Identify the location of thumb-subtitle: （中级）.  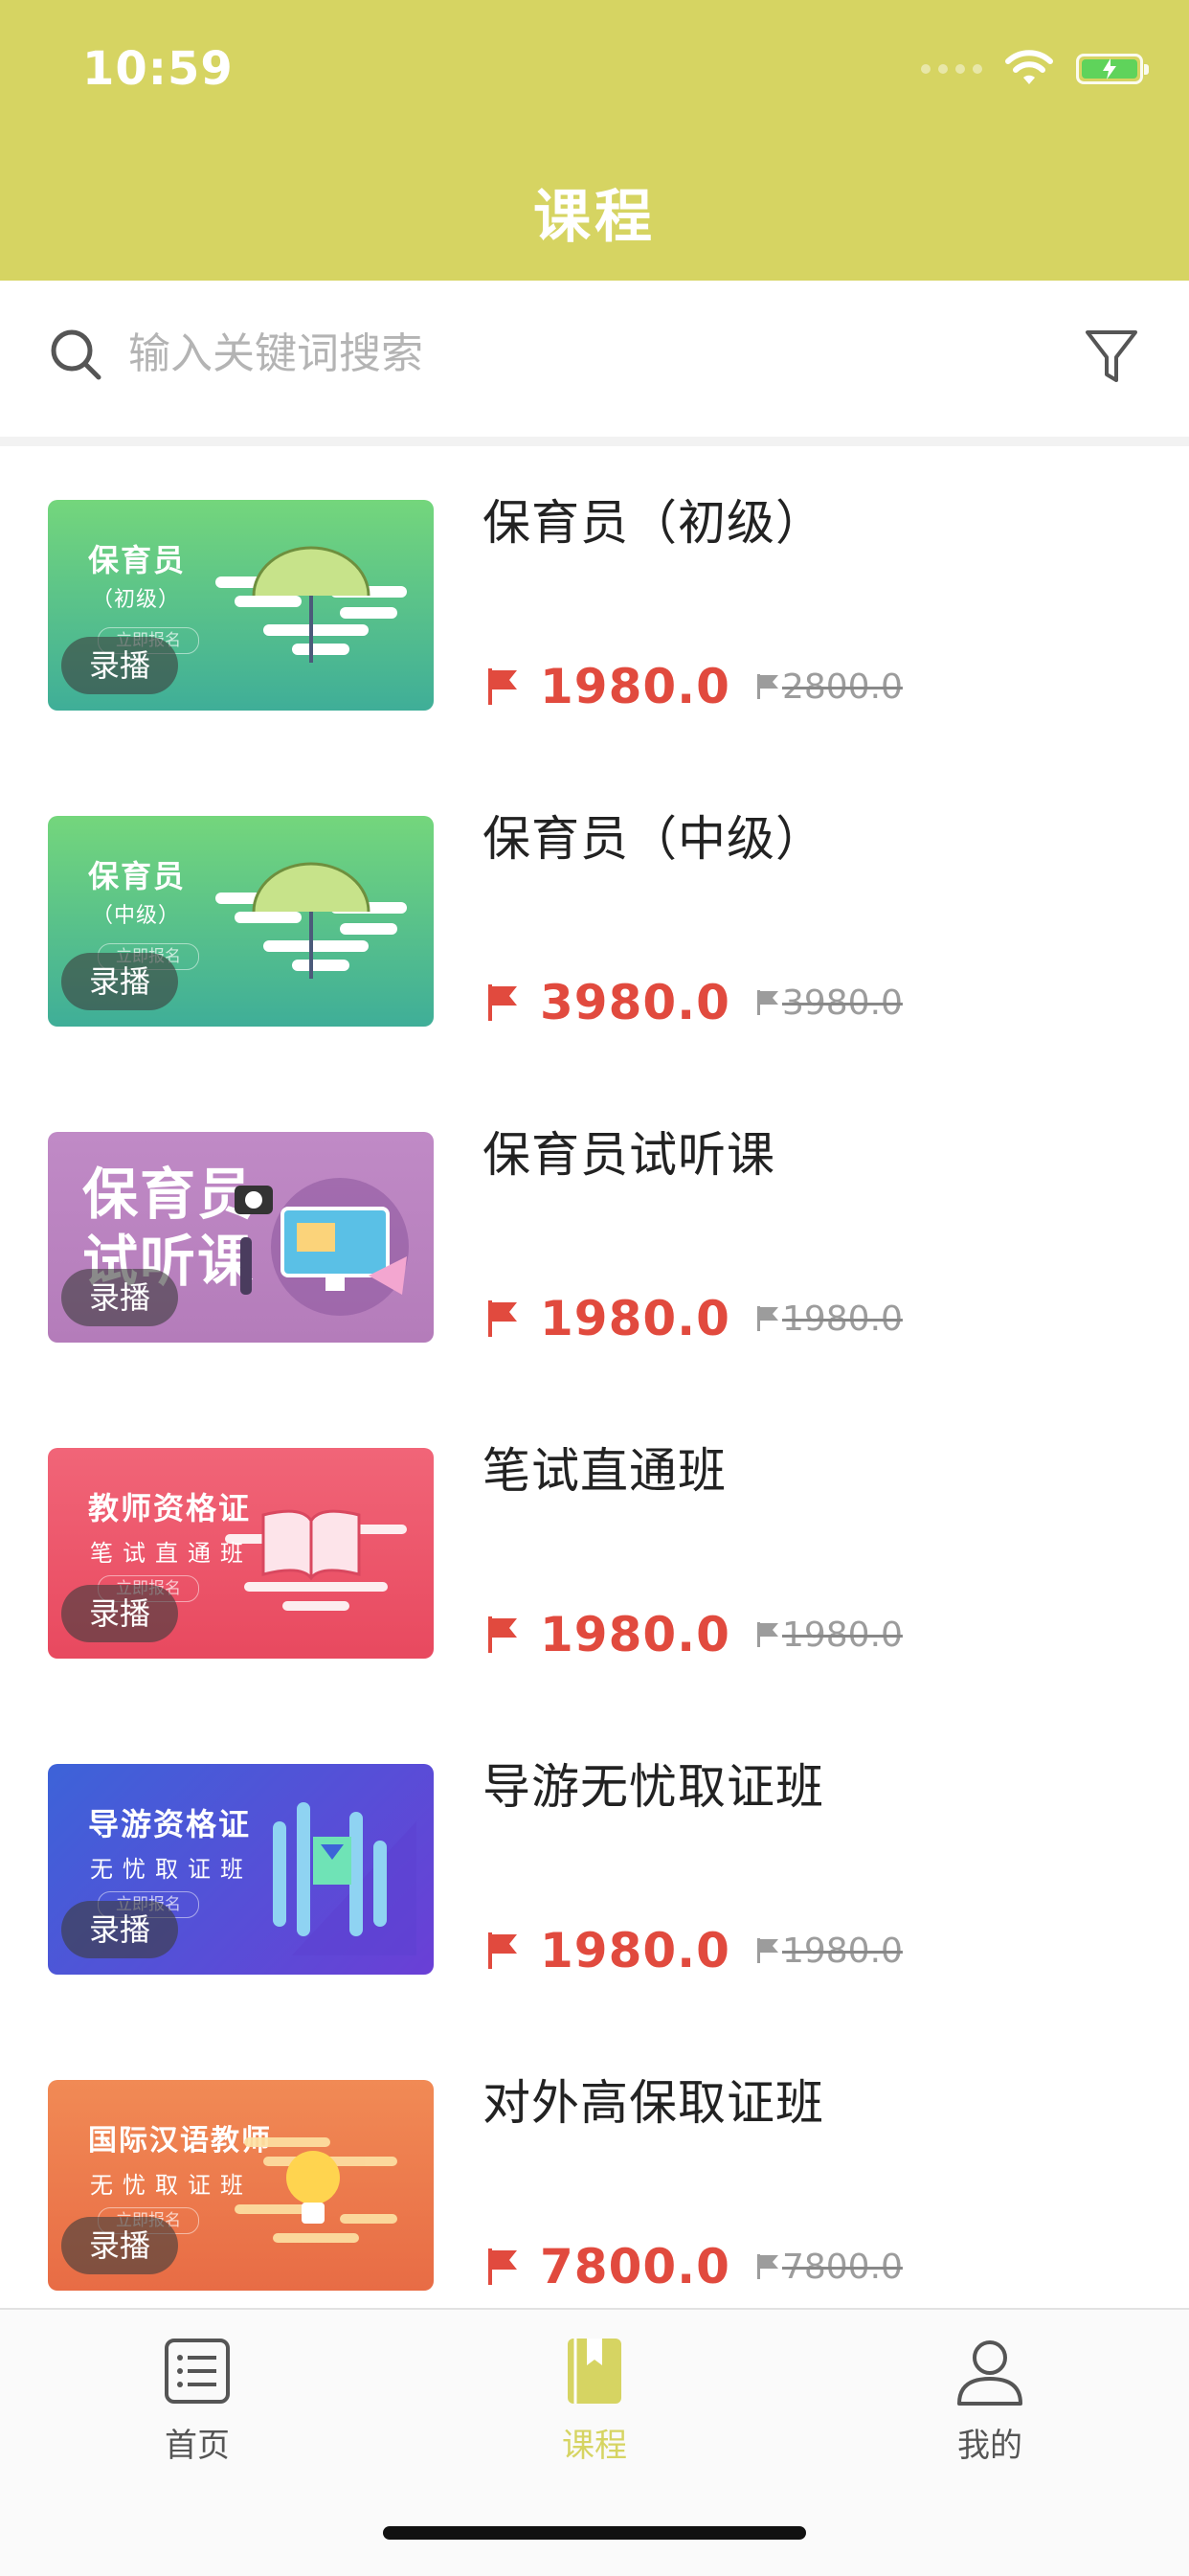
(136, 916).